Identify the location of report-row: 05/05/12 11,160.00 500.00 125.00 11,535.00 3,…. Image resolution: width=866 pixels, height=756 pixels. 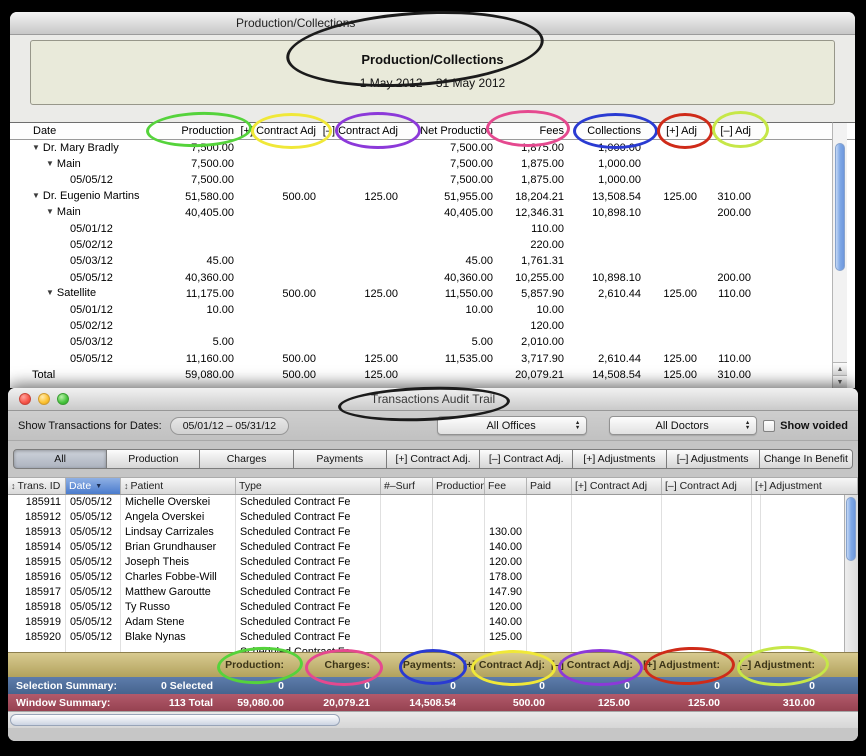
(432, 358).